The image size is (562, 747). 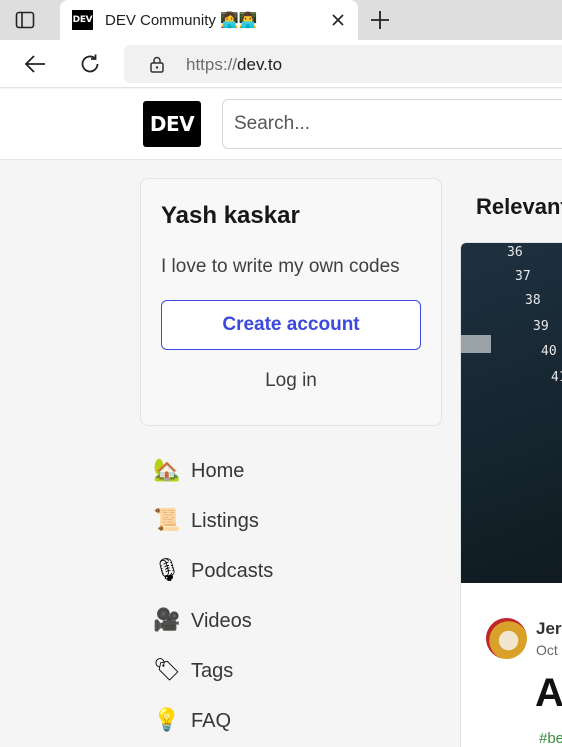 I want to click on sidebar-item-faq: 💡 FAQ, so click(x=291, y=721).